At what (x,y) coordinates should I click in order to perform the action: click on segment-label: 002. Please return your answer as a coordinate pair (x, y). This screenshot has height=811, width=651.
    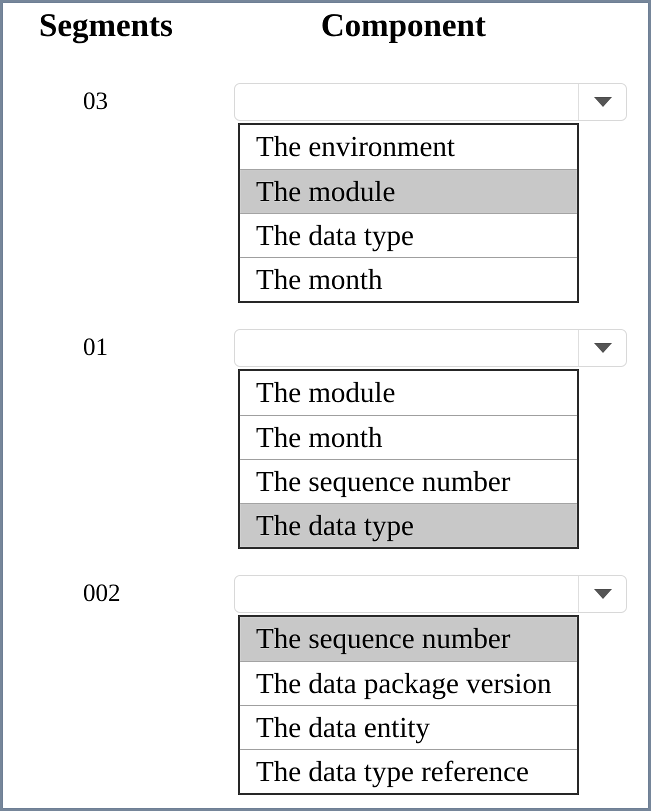
    Looking at the image, I should click on (101, 594).